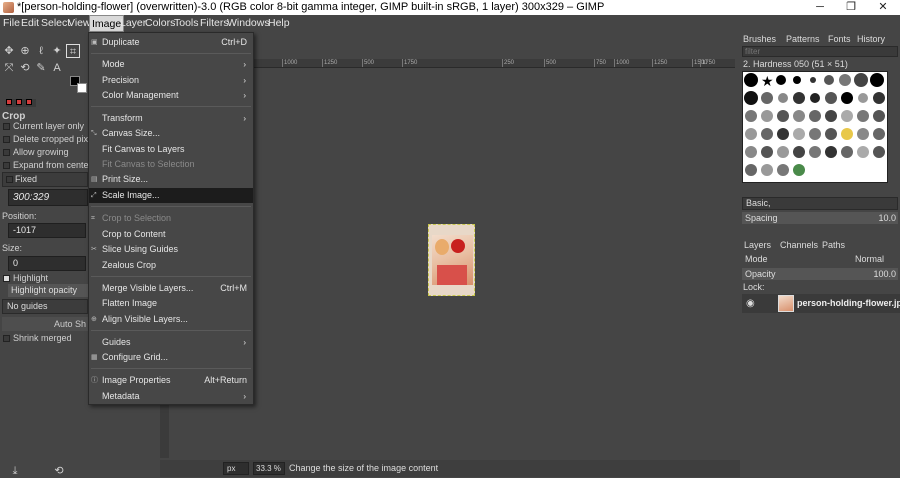  I want to click on save-options-icon: ⤓, so click(15, 471).